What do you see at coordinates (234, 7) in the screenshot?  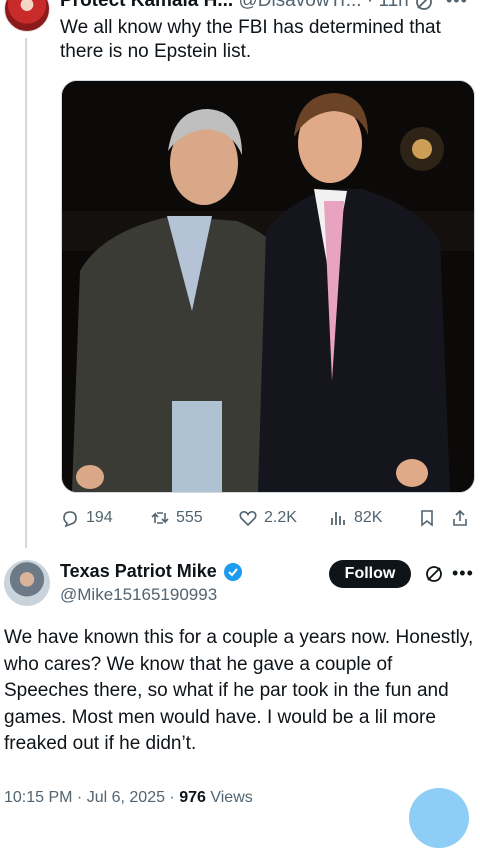 I see `parent-tweet-header: Protect Kamala H... @DisavowTr... · 11h` at bounding box center [234, 7].